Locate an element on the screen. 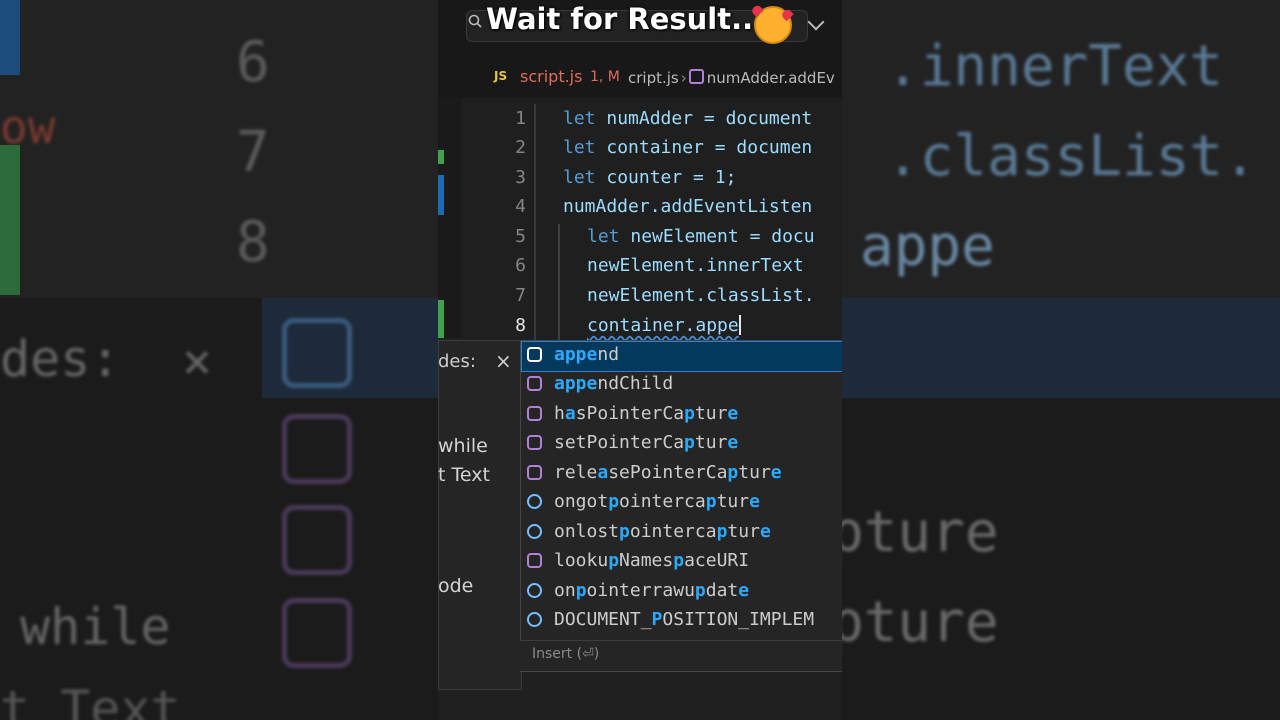 The height and width of the screenshot is (720, 1280). suggestion-item: ongotpointercapture is located at coordinates (682, 503).